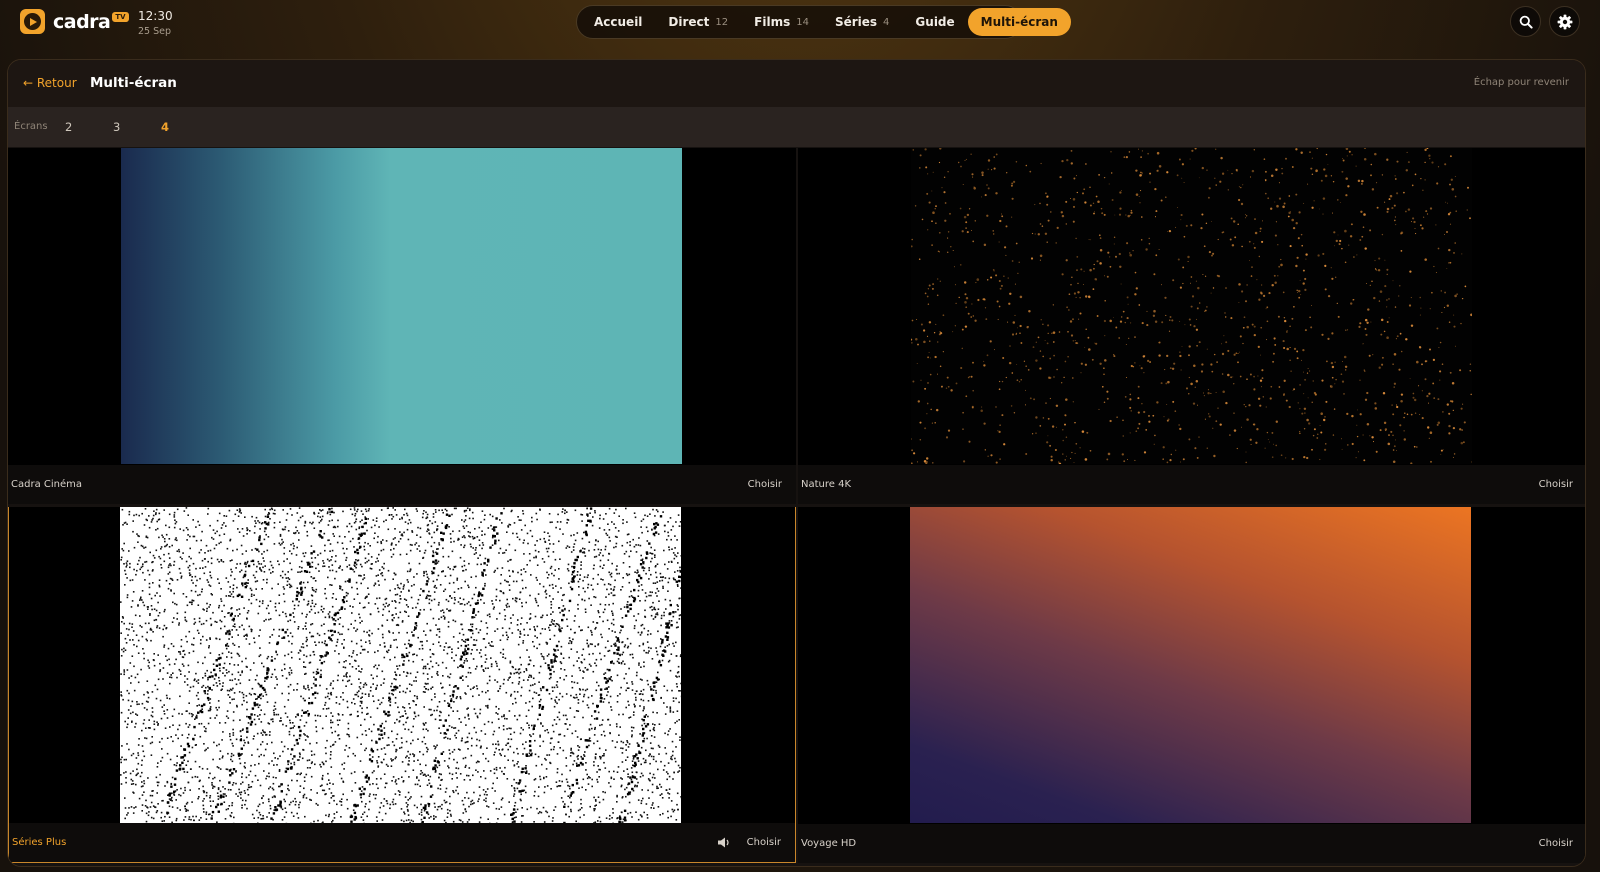 Image resolution: width=1600 pixels, height=872 pixels. I want to click on brand-badge: TV, so click(120, 16).